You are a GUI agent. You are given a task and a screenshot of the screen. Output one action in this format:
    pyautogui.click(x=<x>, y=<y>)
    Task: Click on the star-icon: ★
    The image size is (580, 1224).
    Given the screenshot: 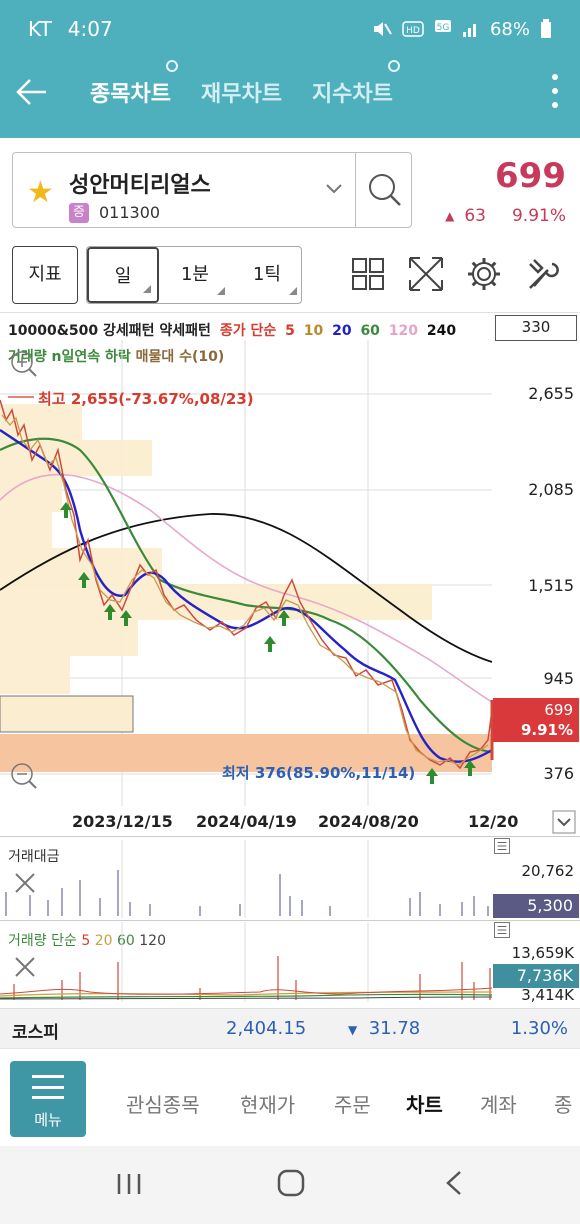 What is the action you would take?
    pyautogui.click(x=40, y=192)
    